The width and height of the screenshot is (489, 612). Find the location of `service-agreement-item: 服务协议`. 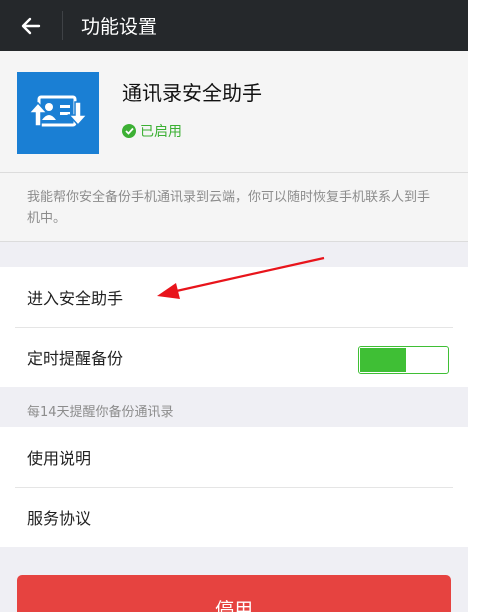

service-agreement-item: 服务协议 is located at coordinates (234, 517).